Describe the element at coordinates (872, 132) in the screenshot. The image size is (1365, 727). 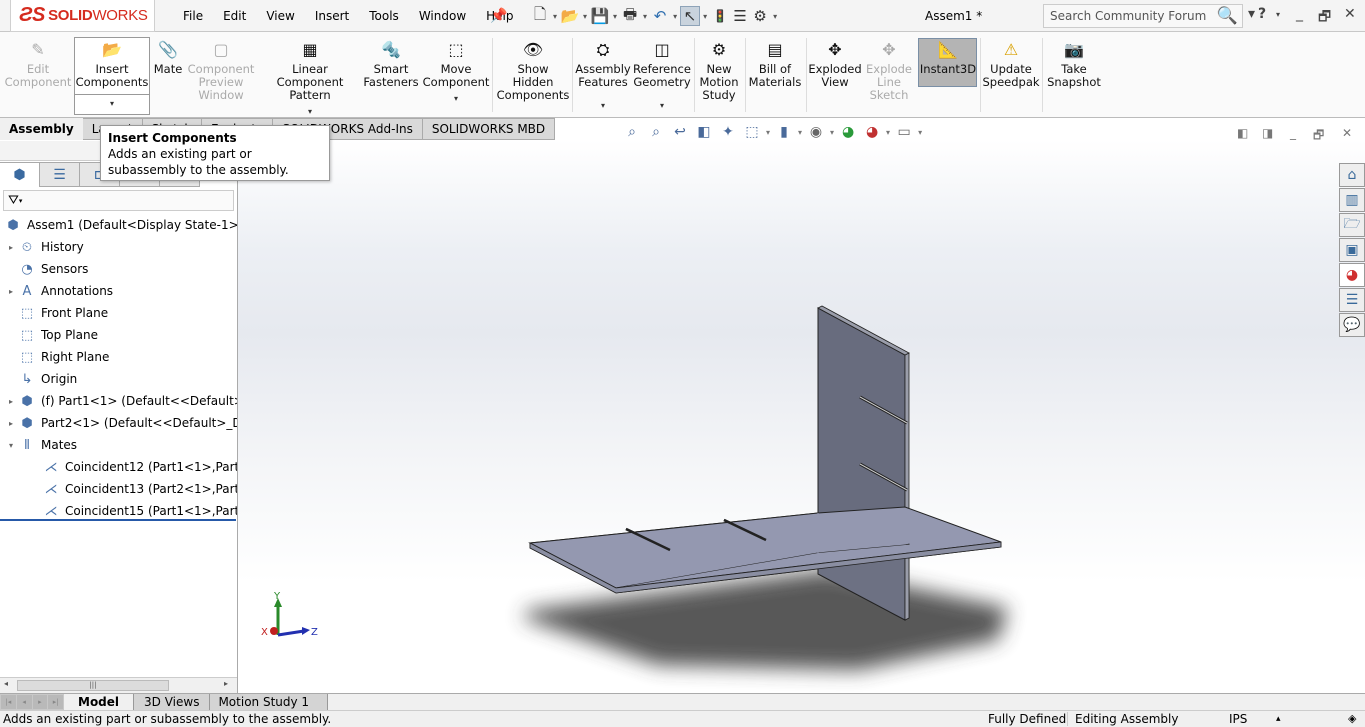
I see `apply-scene-icon: ◕` at that location.